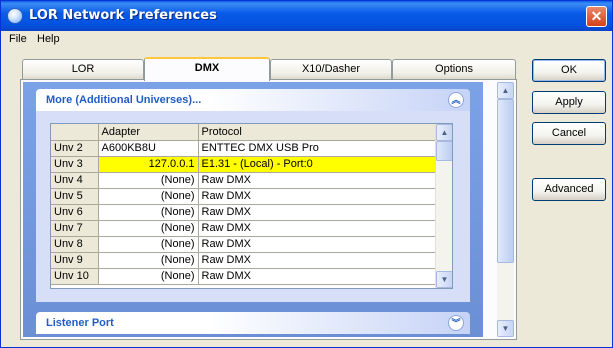  What do you see at coordinates (569, 70) in the screenshot?
I see `ok-button: OK` at bounding box center [569, 70].